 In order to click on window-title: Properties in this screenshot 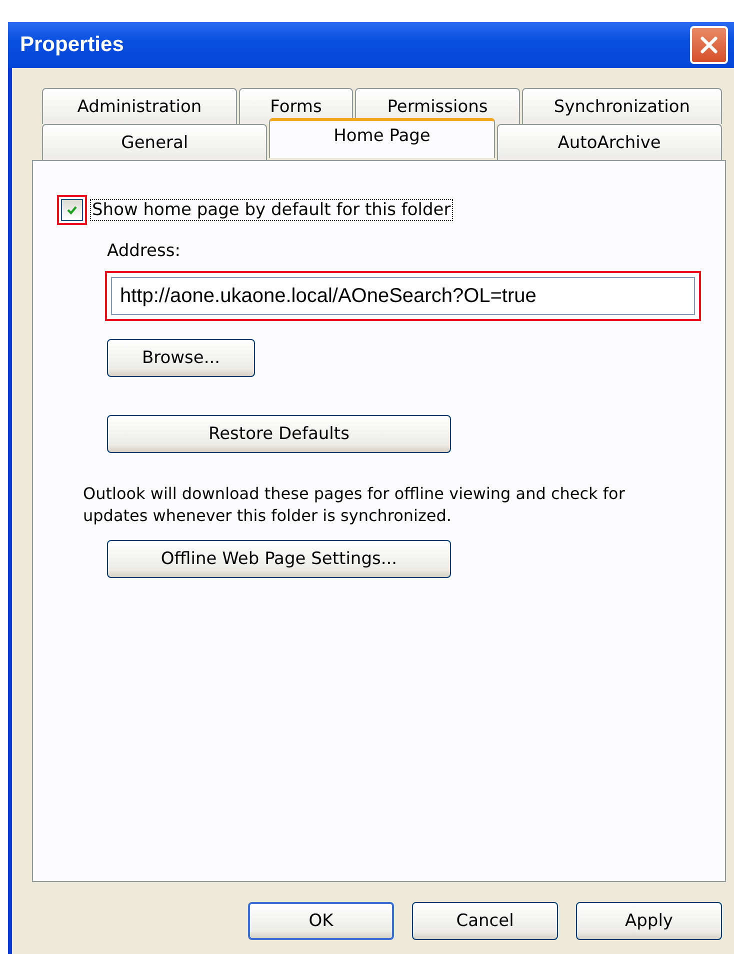, I will do `click(72, 45)`.